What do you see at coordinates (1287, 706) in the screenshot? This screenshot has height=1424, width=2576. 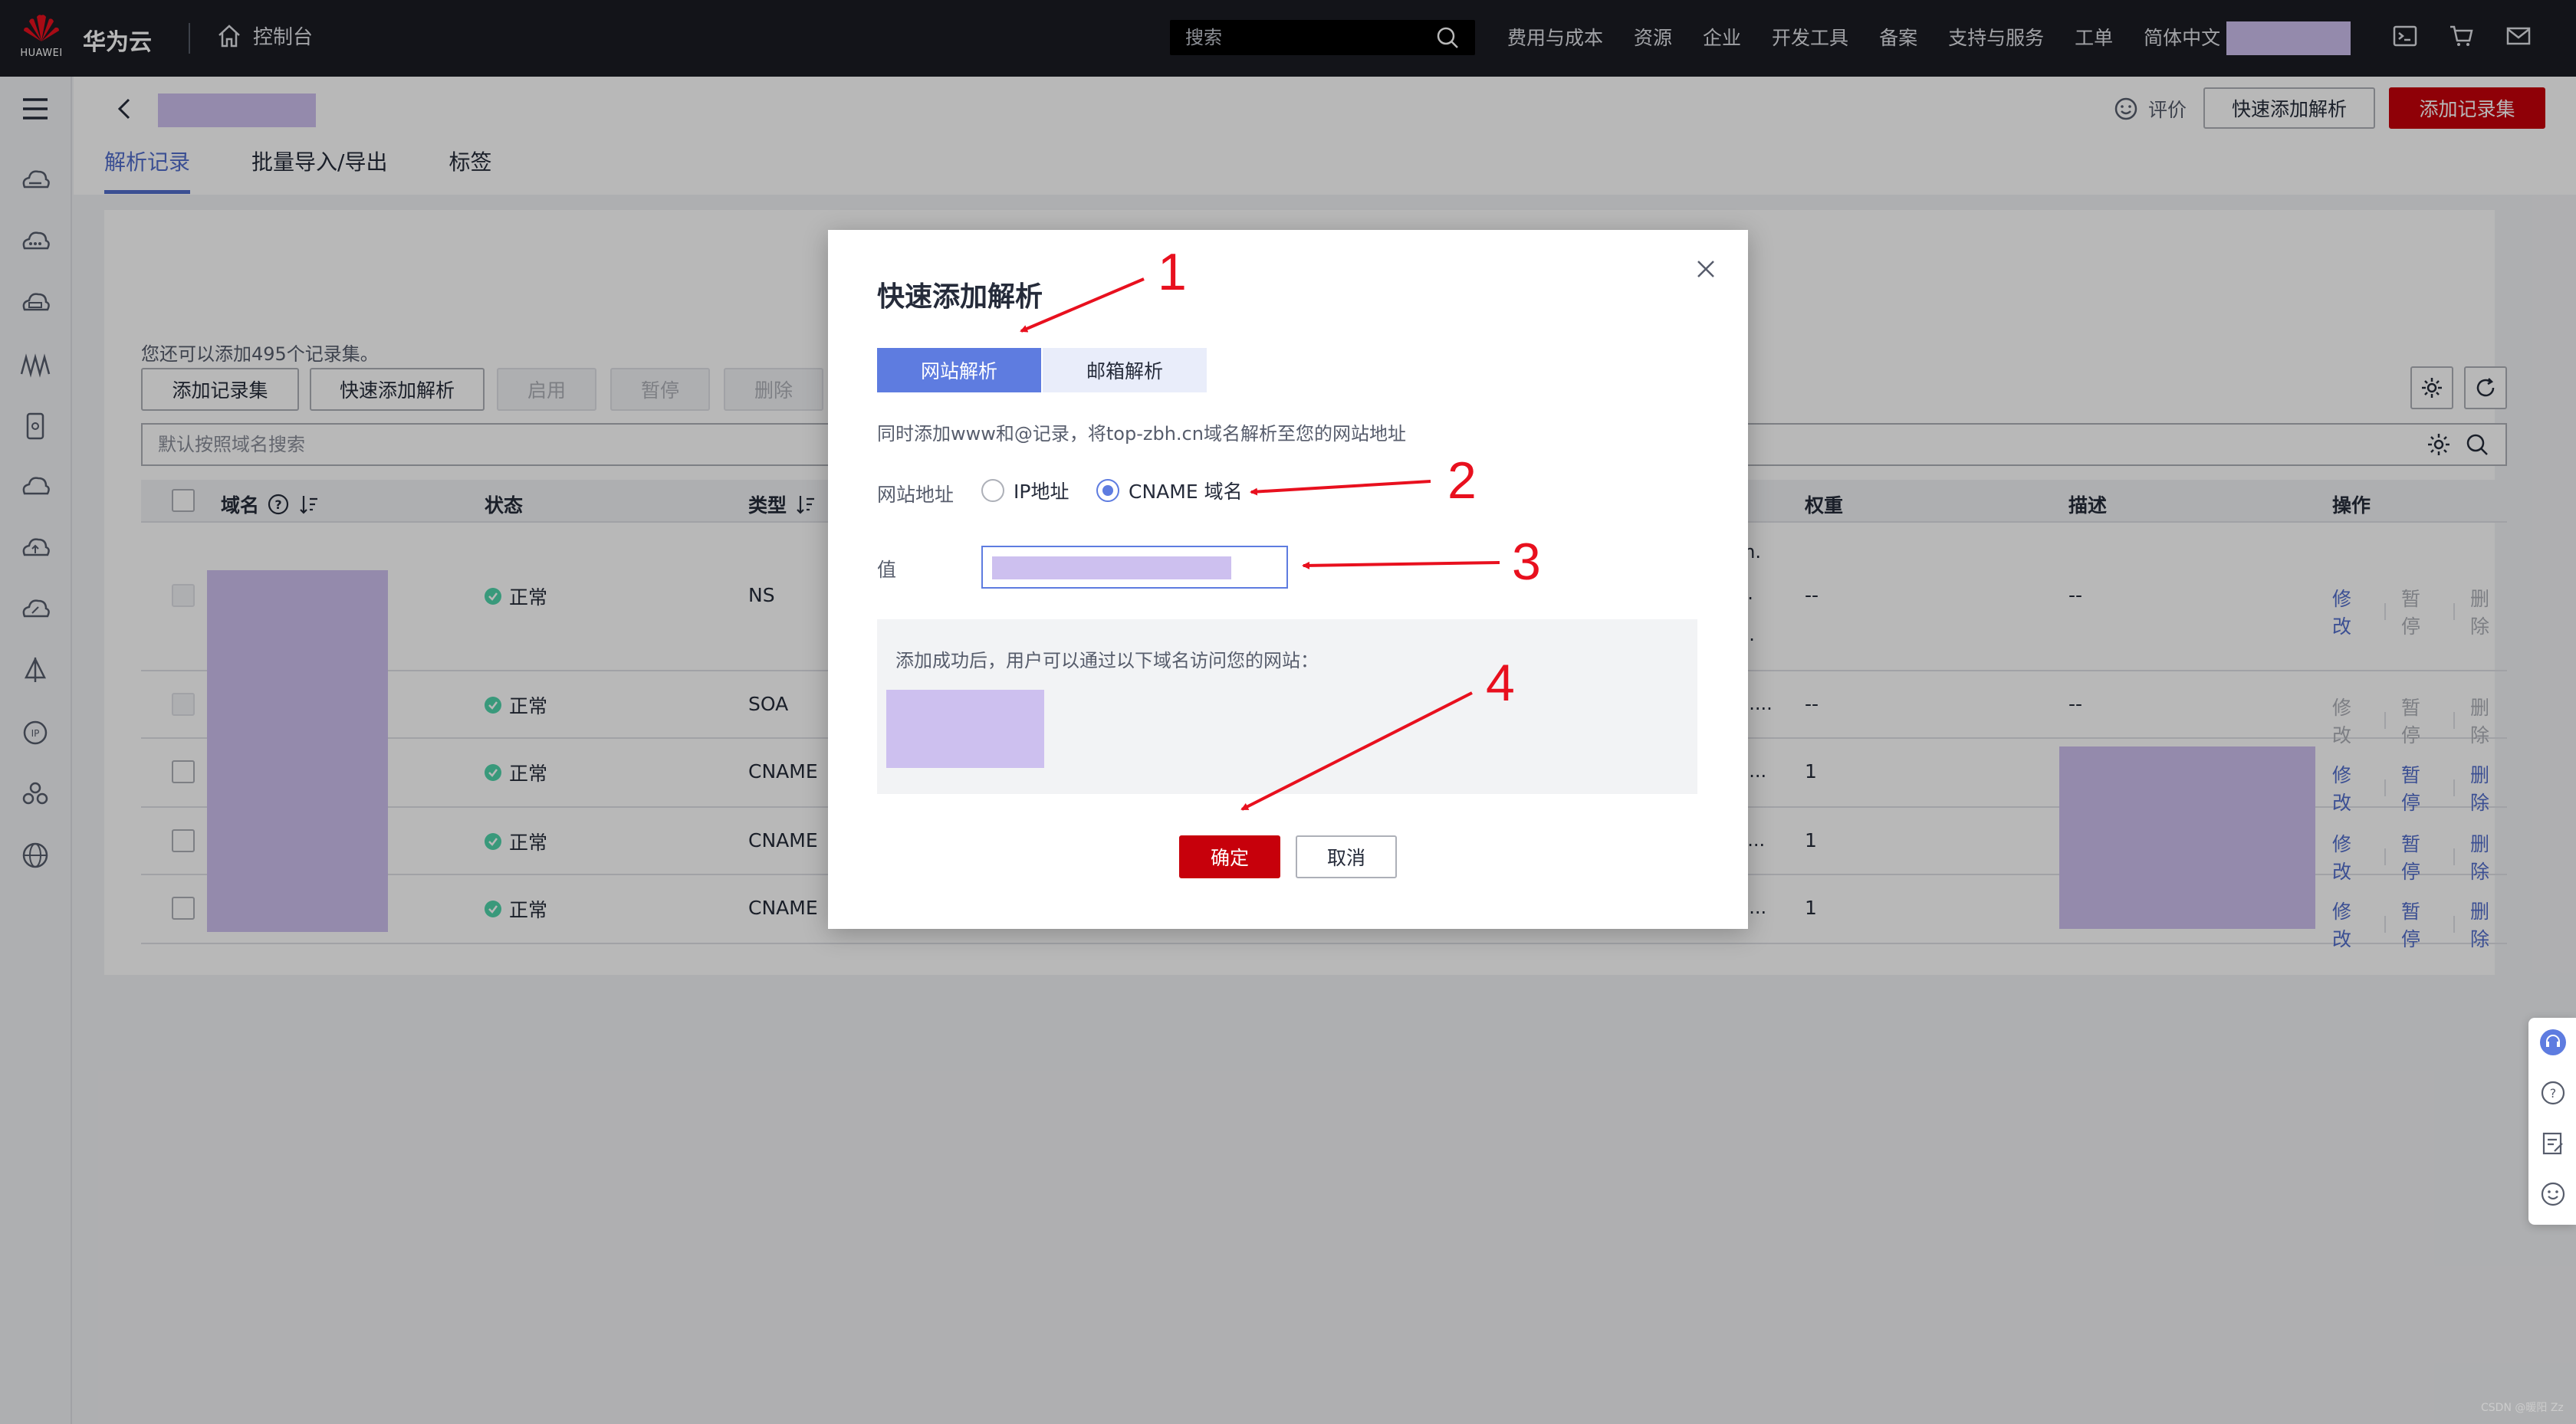 I see `result-preview-box: 添加成功后，用户可以通过以下域名访问您的网站：` at bounding box center [1287, 706].